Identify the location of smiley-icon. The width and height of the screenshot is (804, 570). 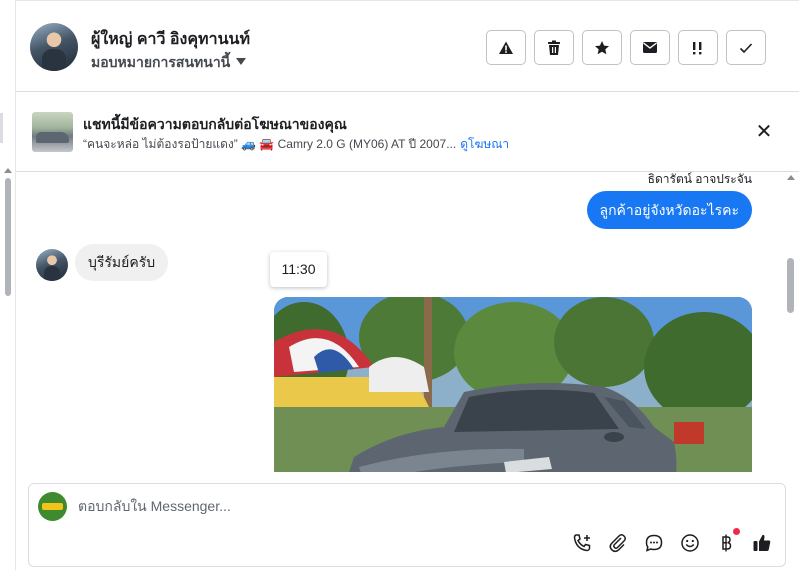
(690, 543).